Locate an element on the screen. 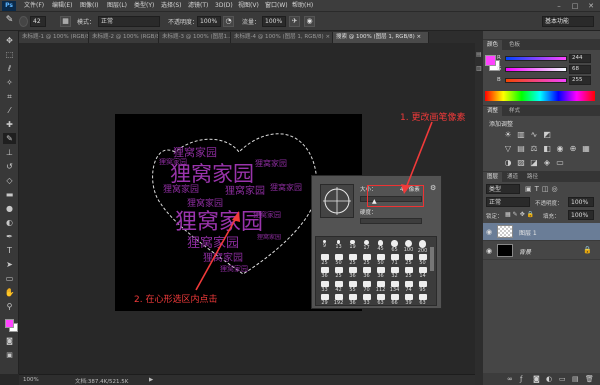 The width and height of the screenshot is (600, 385). b-value: 255 is located at coordinates (580, 80).